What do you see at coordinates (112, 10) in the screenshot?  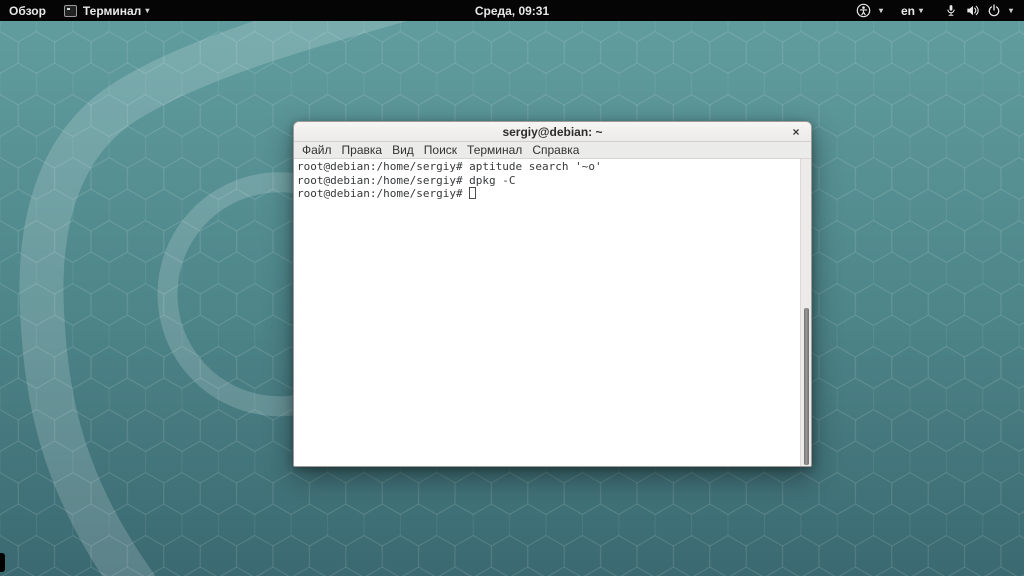 I see `app-menu-label: Терминал` at bounding box center [112, 10].